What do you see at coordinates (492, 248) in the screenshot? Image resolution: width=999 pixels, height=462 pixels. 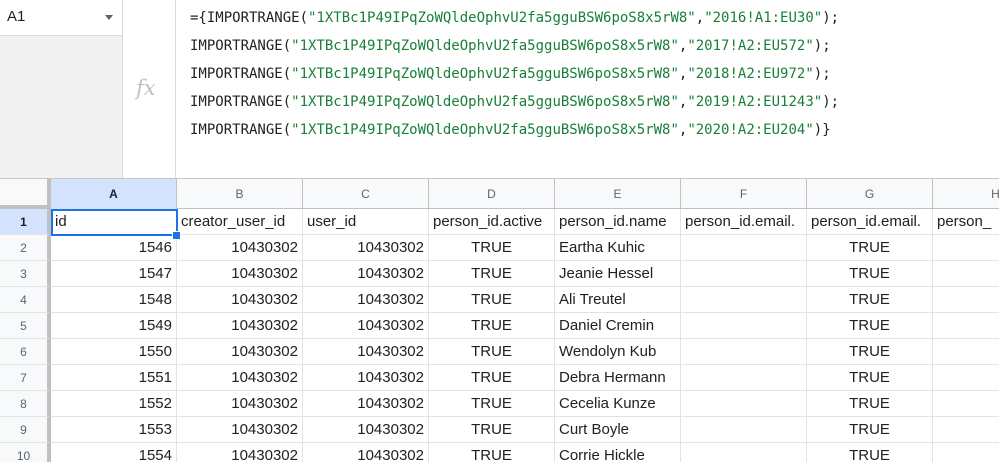 I see `cell-d2: TRUE` at bounding box center [492, 248].